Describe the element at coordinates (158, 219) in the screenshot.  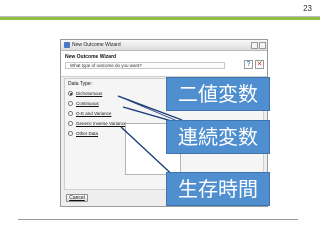
I see `bottom-divider` at that location.